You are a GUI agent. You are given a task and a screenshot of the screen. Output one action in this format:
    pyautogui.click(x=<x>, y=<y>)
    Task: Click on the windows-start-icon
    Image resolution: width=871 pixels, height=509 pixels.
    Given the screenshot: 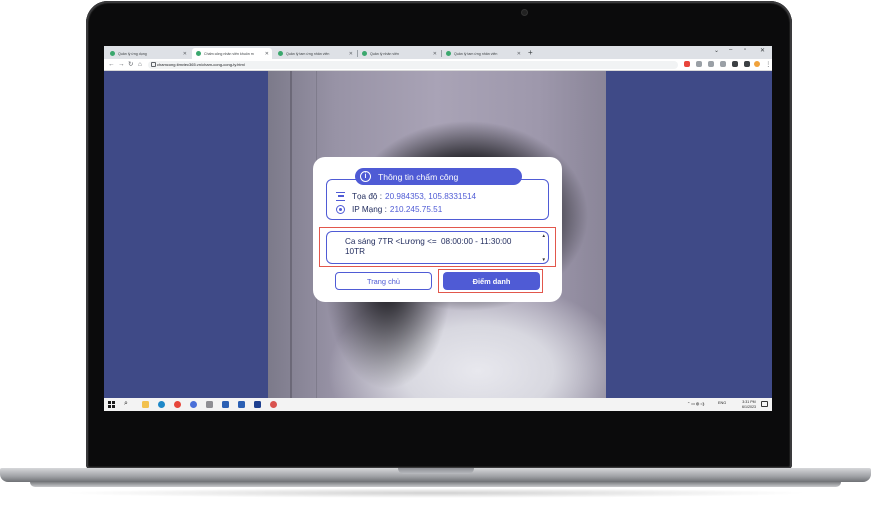 What is the action you would take?
    pyautogui.click(x=111, y=404)
    